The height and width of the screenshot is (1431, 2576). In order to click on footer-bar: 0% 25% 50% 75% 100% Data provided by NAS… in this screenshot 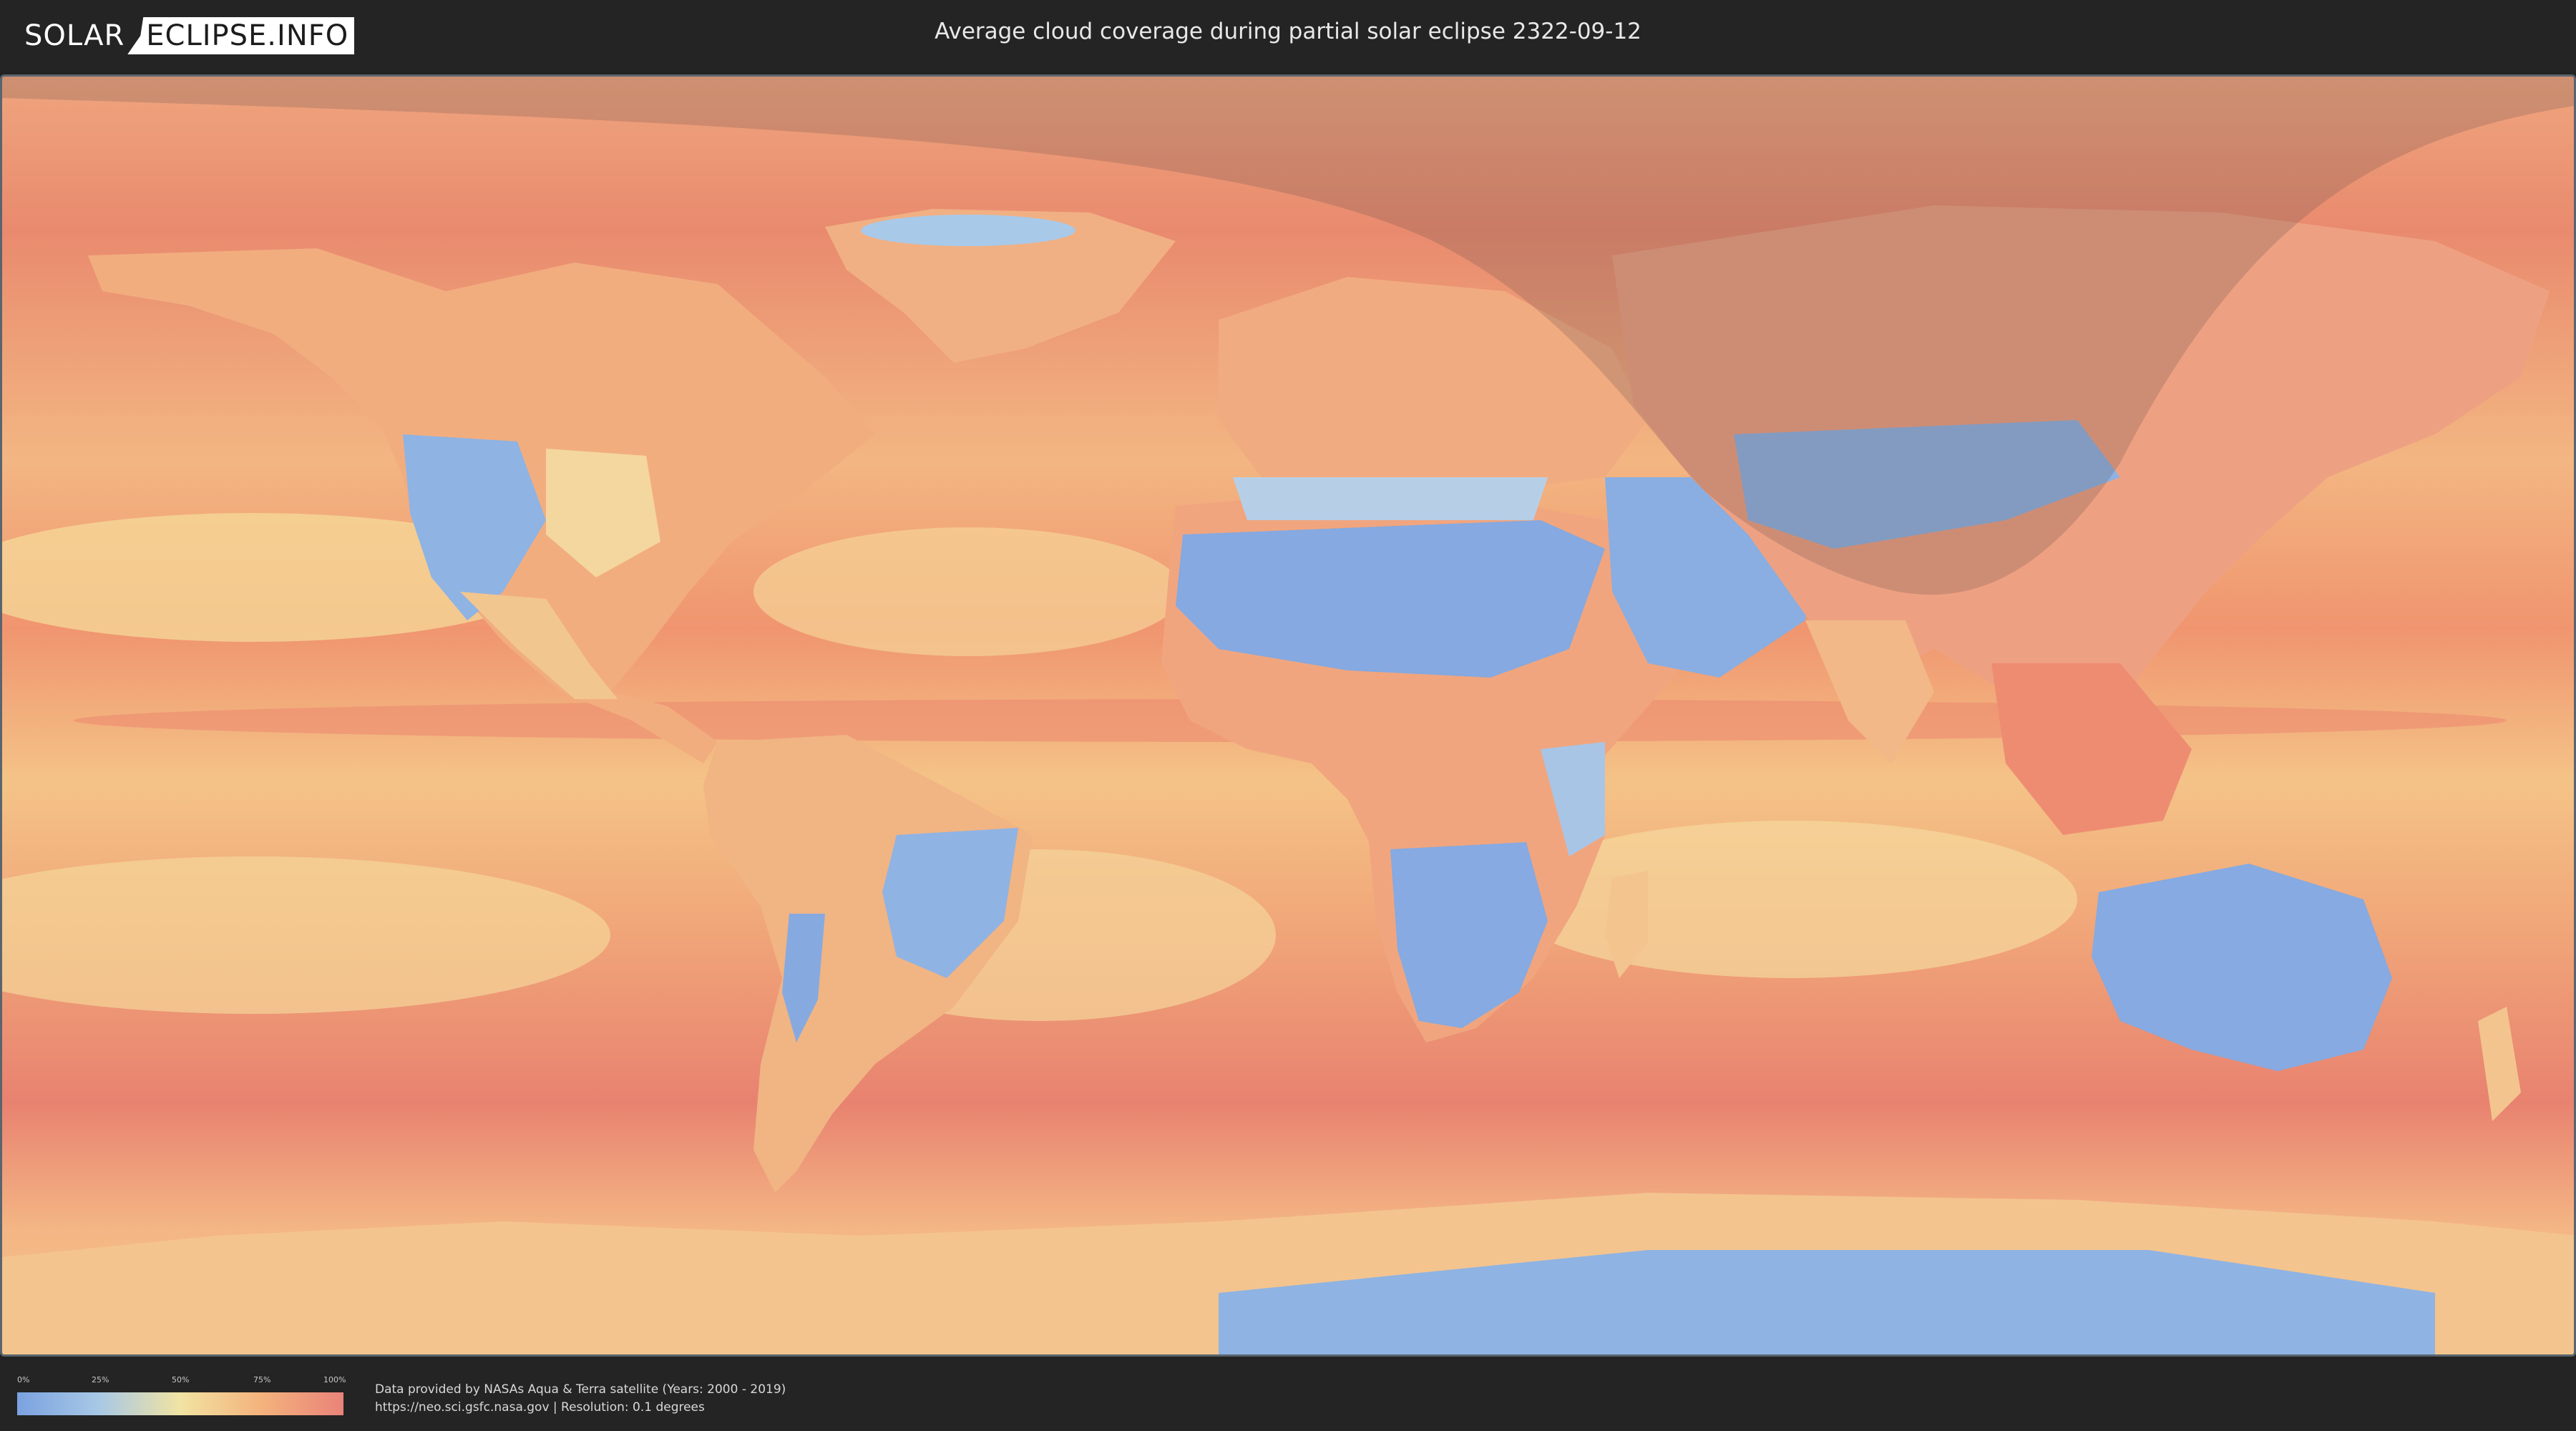, I will do `click(1288, 1395)`.